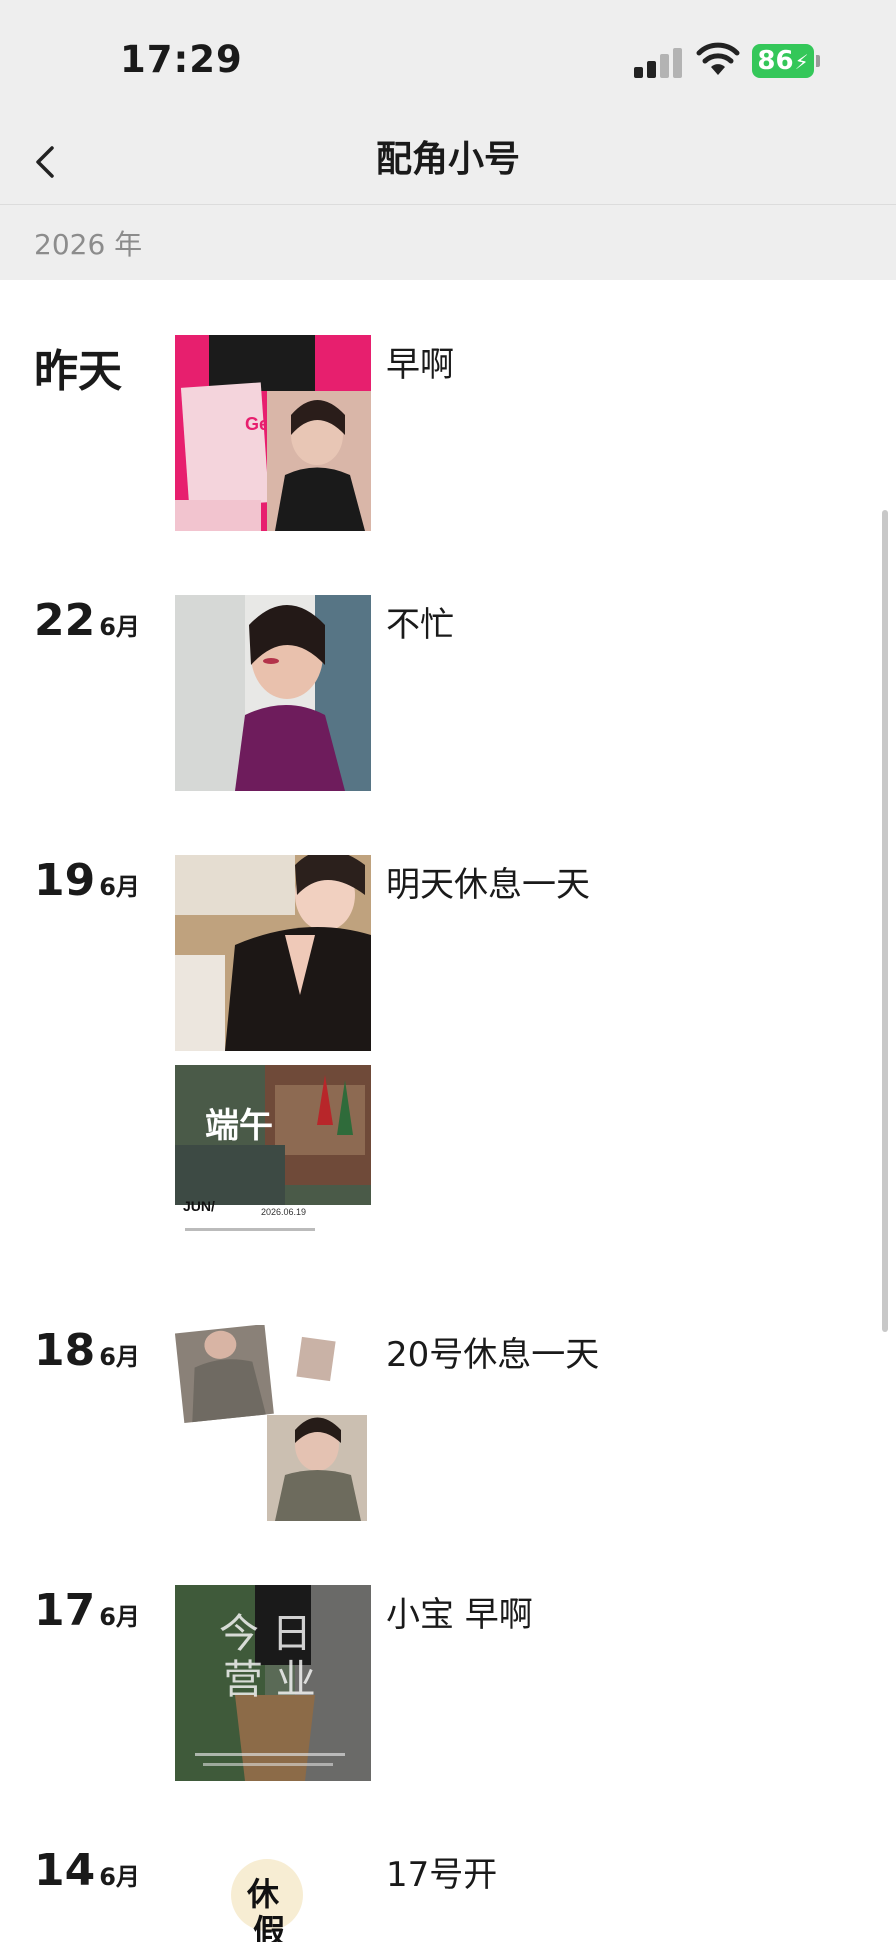 This screenshot has width=896, height=1942. What do you see at coordinates (65, 1610) in the screenshot?
I see `post-day: 17` at bounding box center [65, 1610].